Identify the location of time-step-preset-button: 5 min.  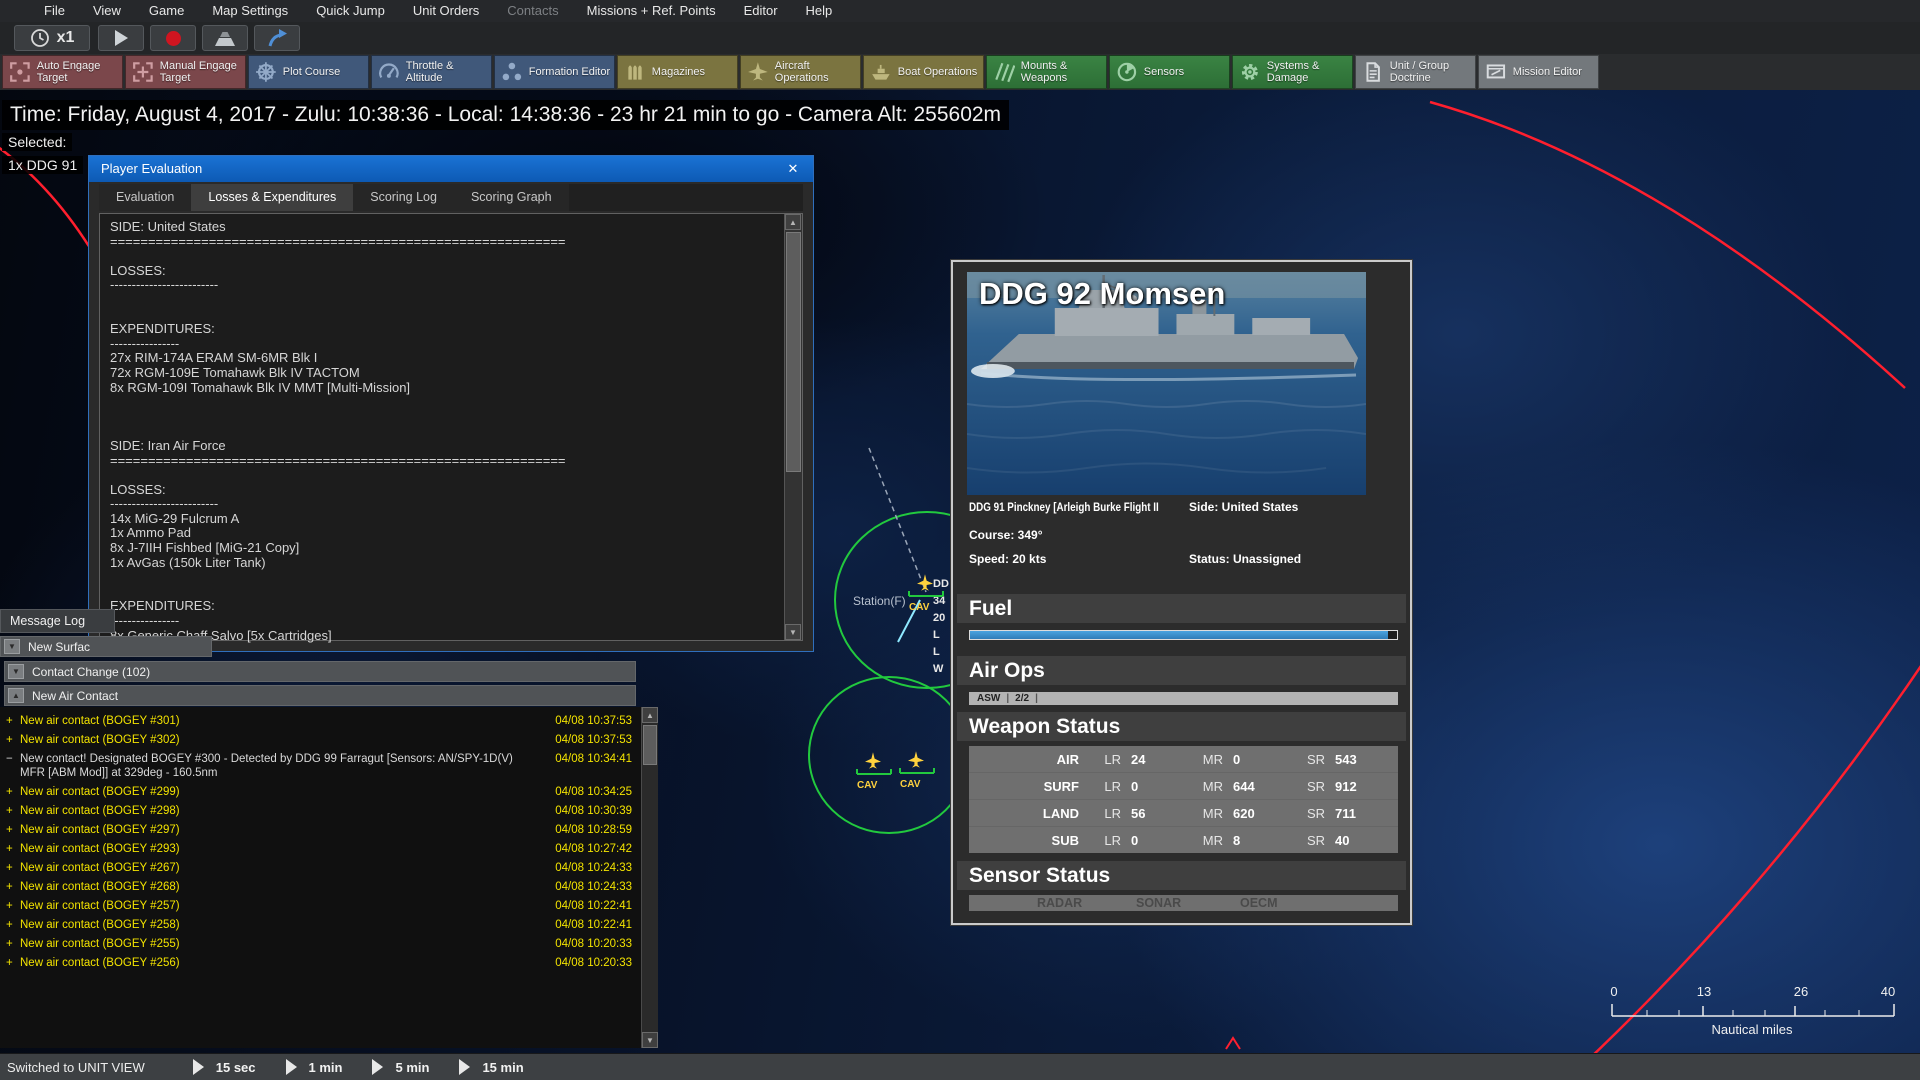
(400, 1067).